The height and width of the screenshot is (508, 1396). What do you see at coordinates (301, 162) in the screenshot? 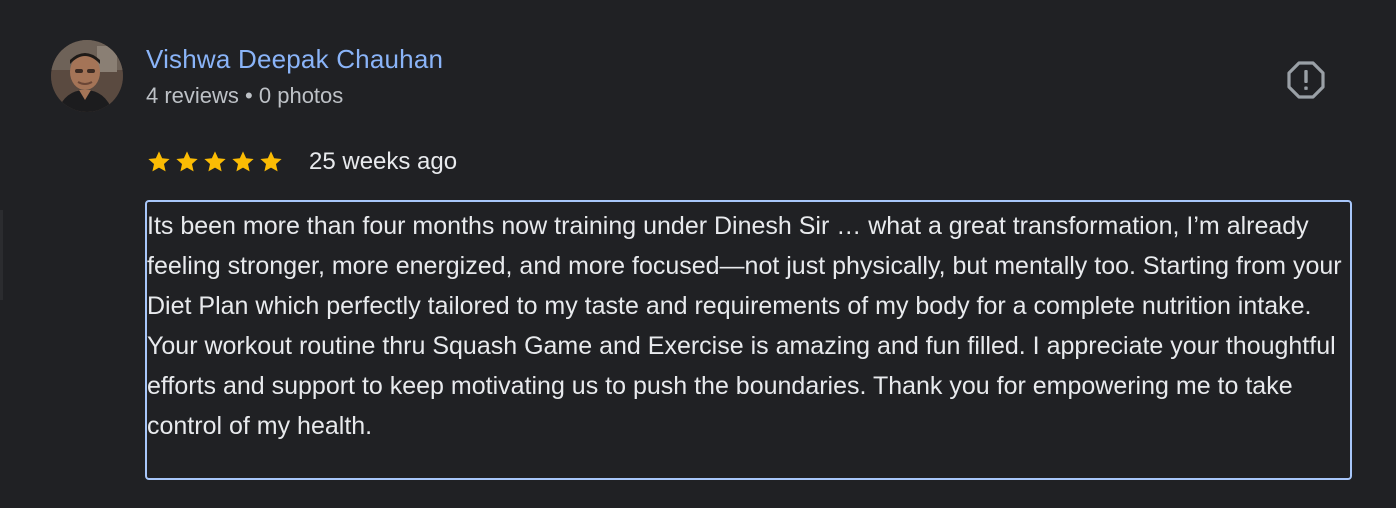
I see `rating-row: 25 weeks ago` at bounding box center [301, 162].